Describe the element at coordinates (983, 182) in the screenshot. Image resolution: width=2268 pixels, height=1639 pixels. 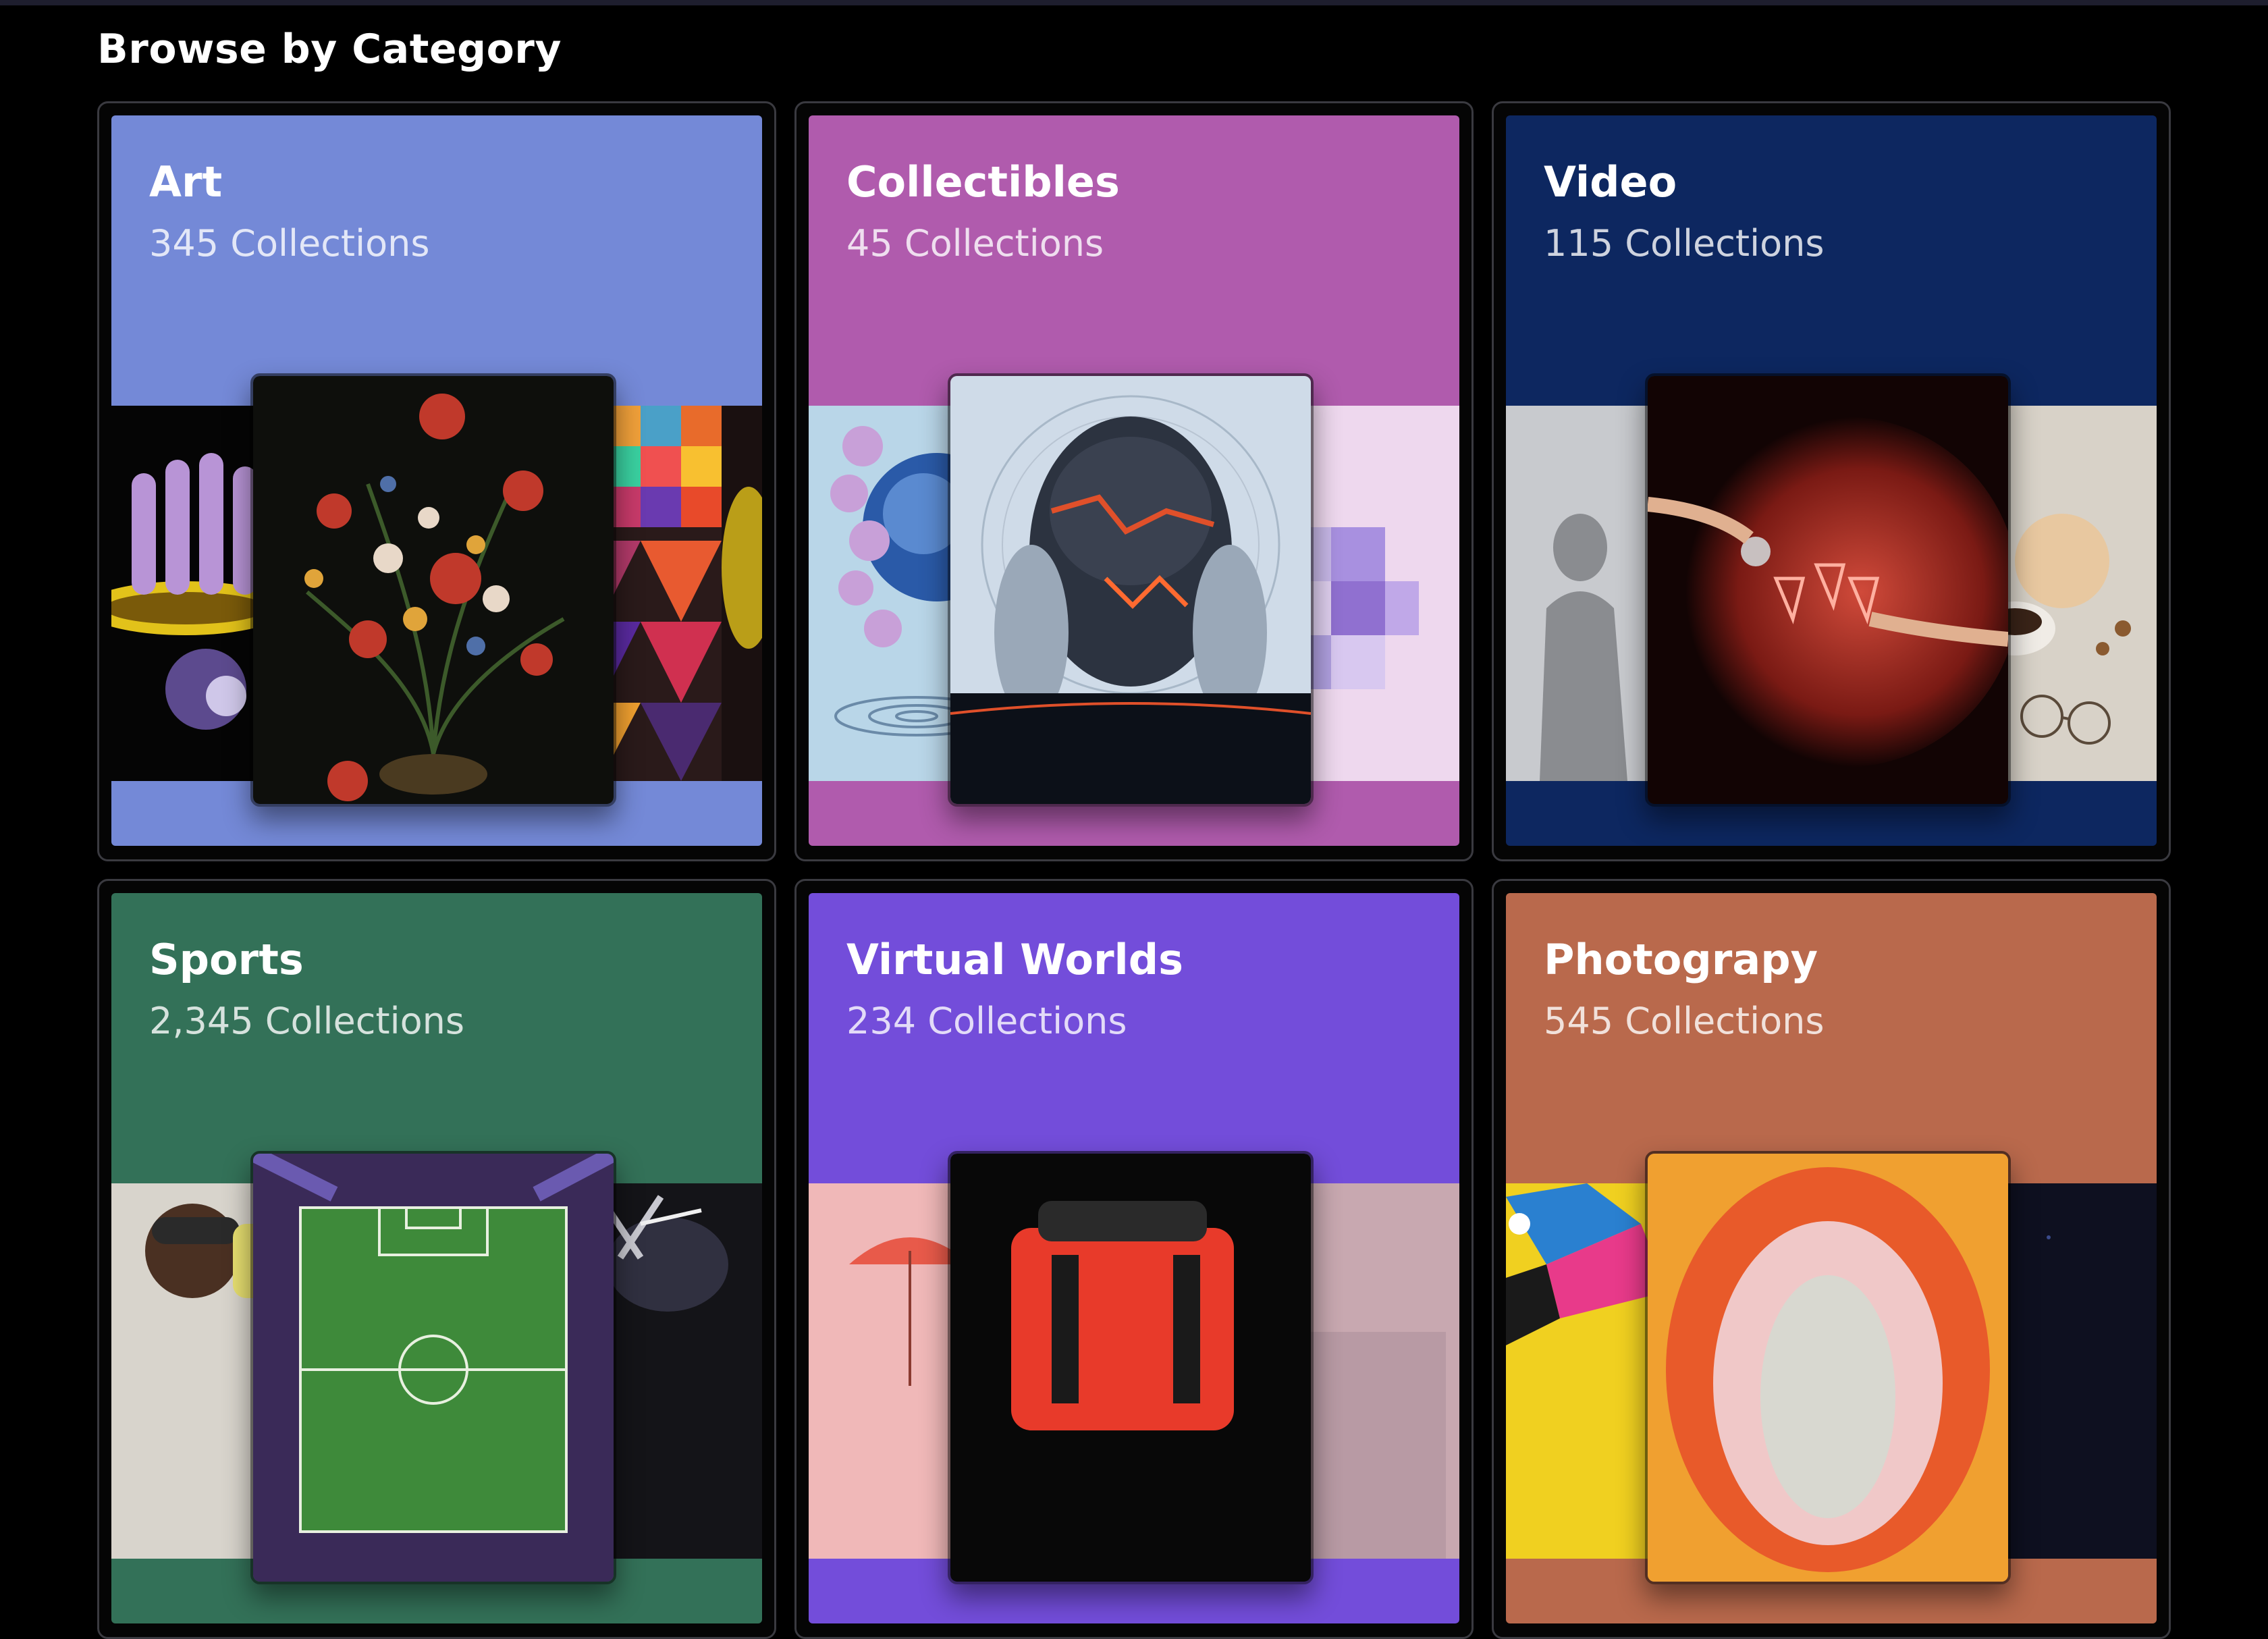
I see `category-title: Collectibles` at that location.